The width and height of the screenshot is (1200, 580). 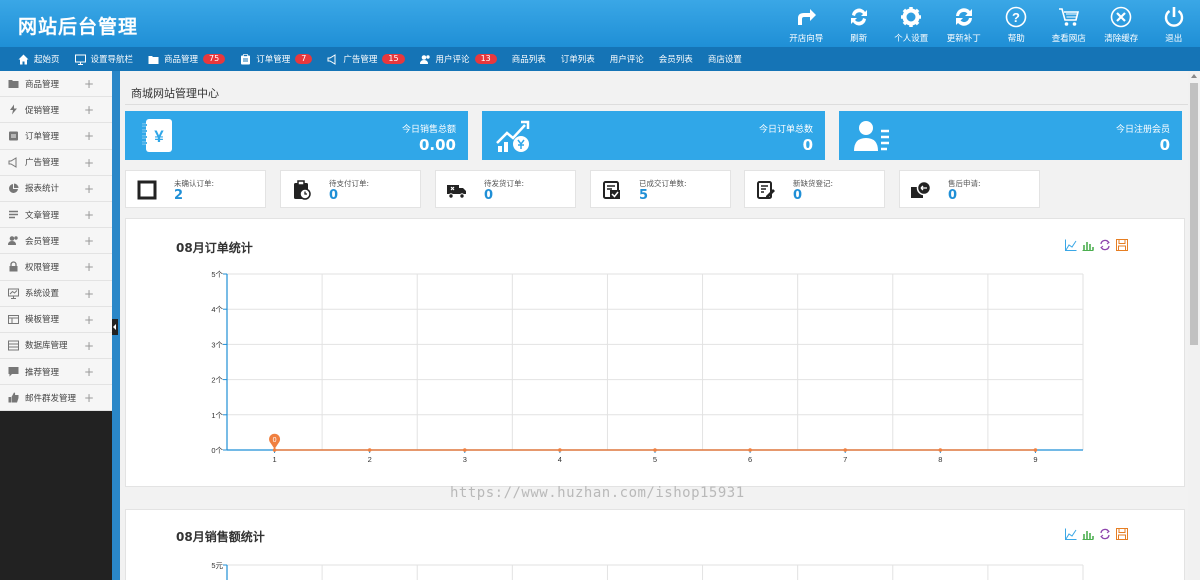 I want to click on page-title: 商城网站管理中心, so click(x=175, y=93).